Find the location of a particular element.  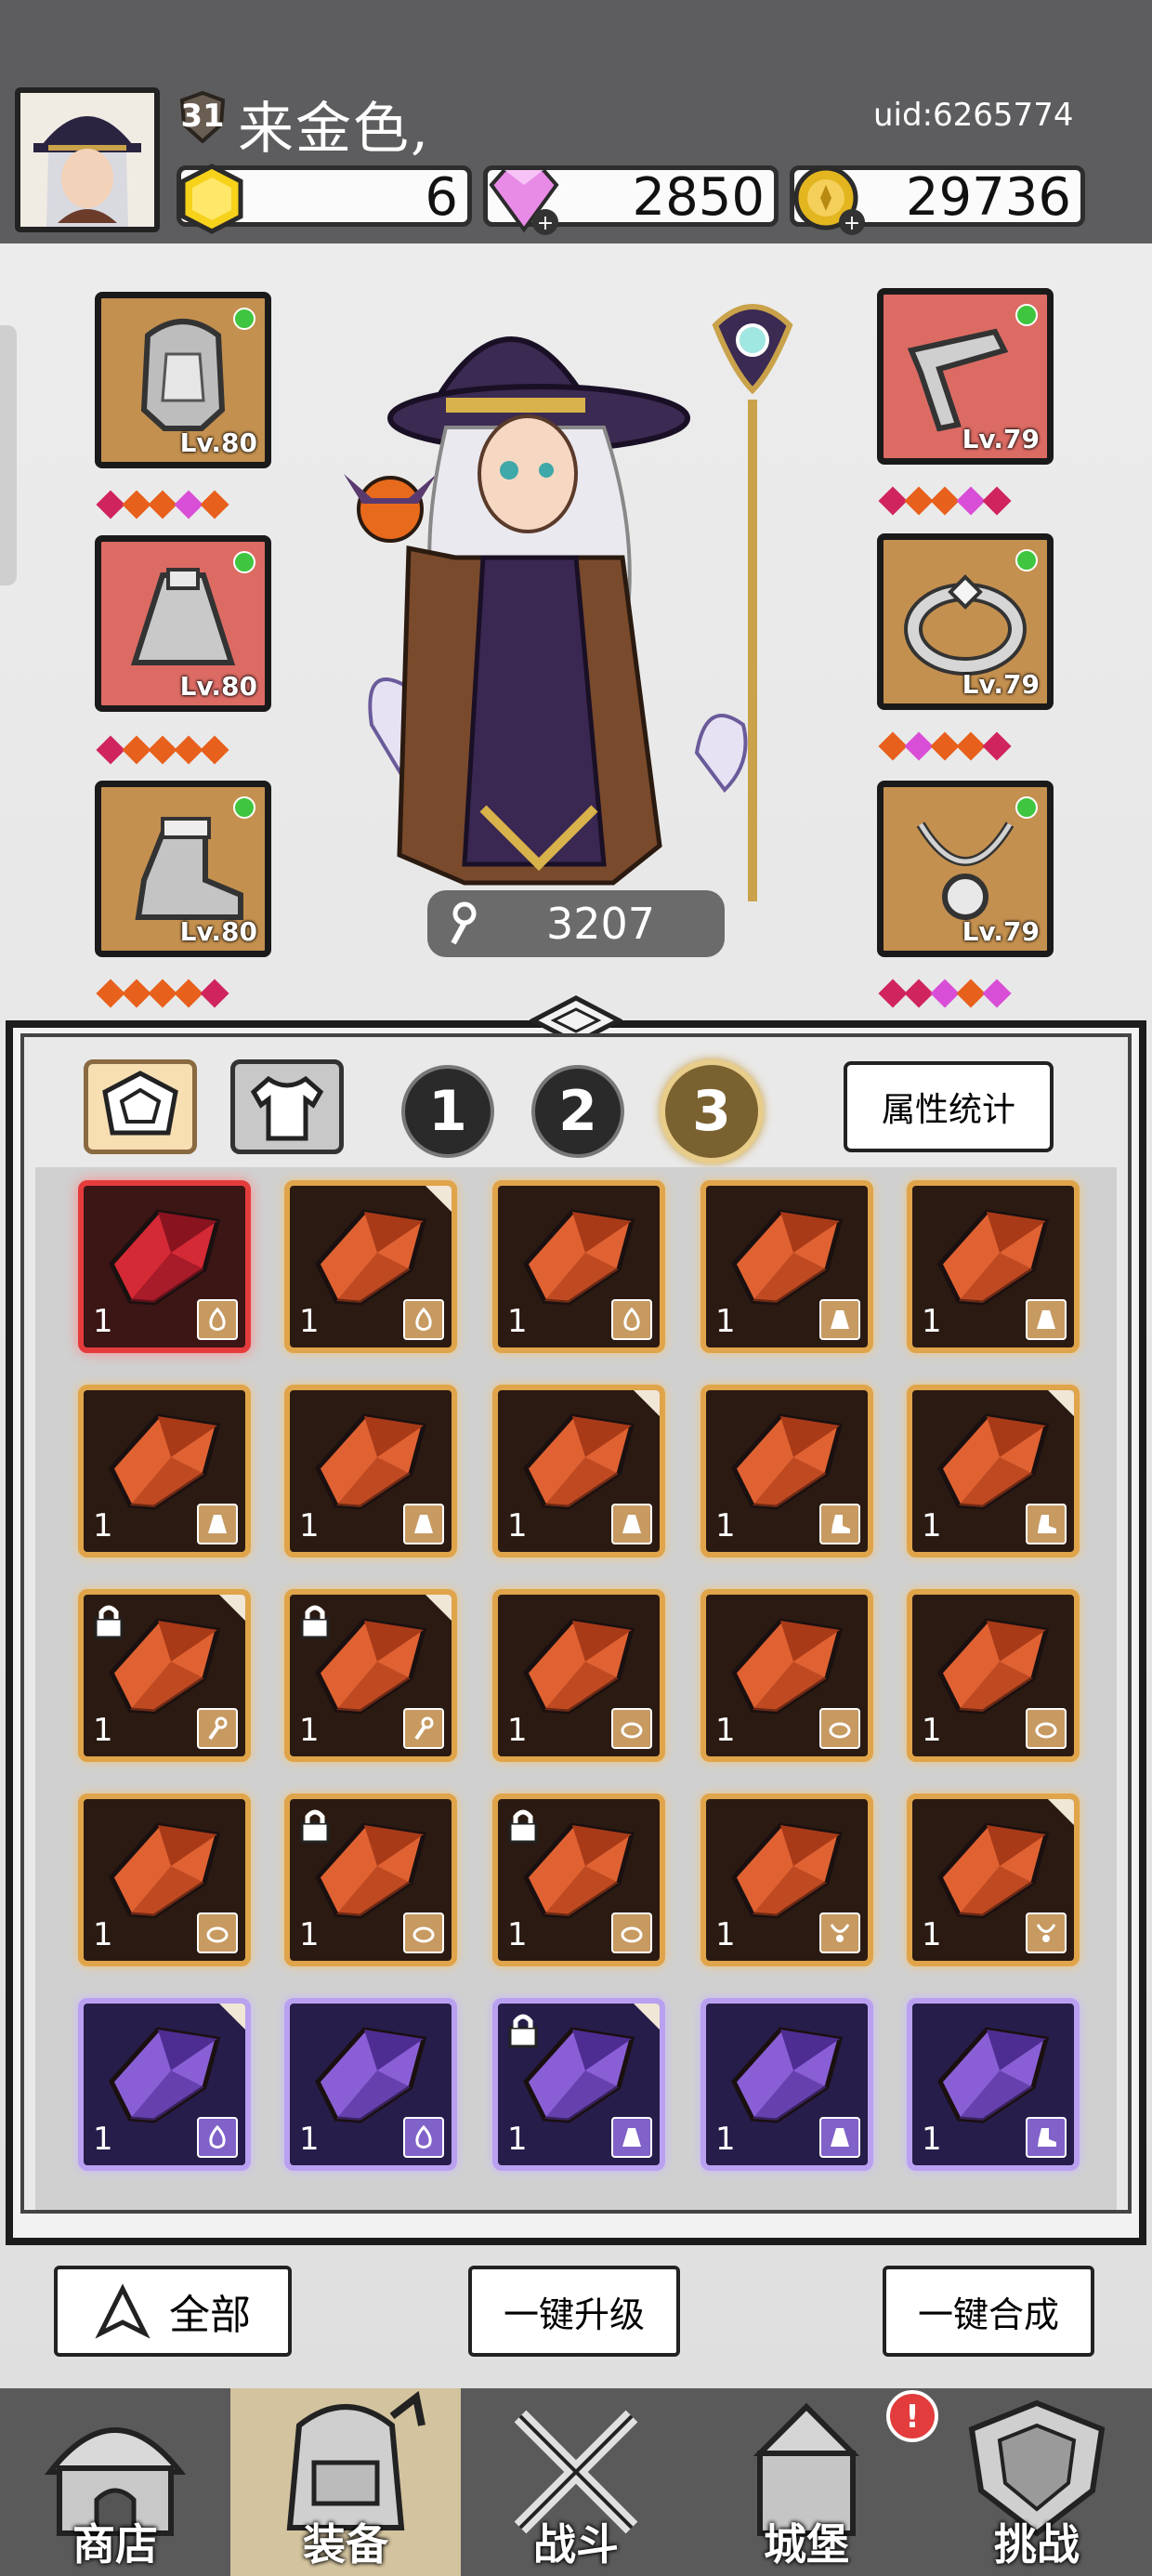

filter-all-button: 全部 is located at coordinates (173, 2311).